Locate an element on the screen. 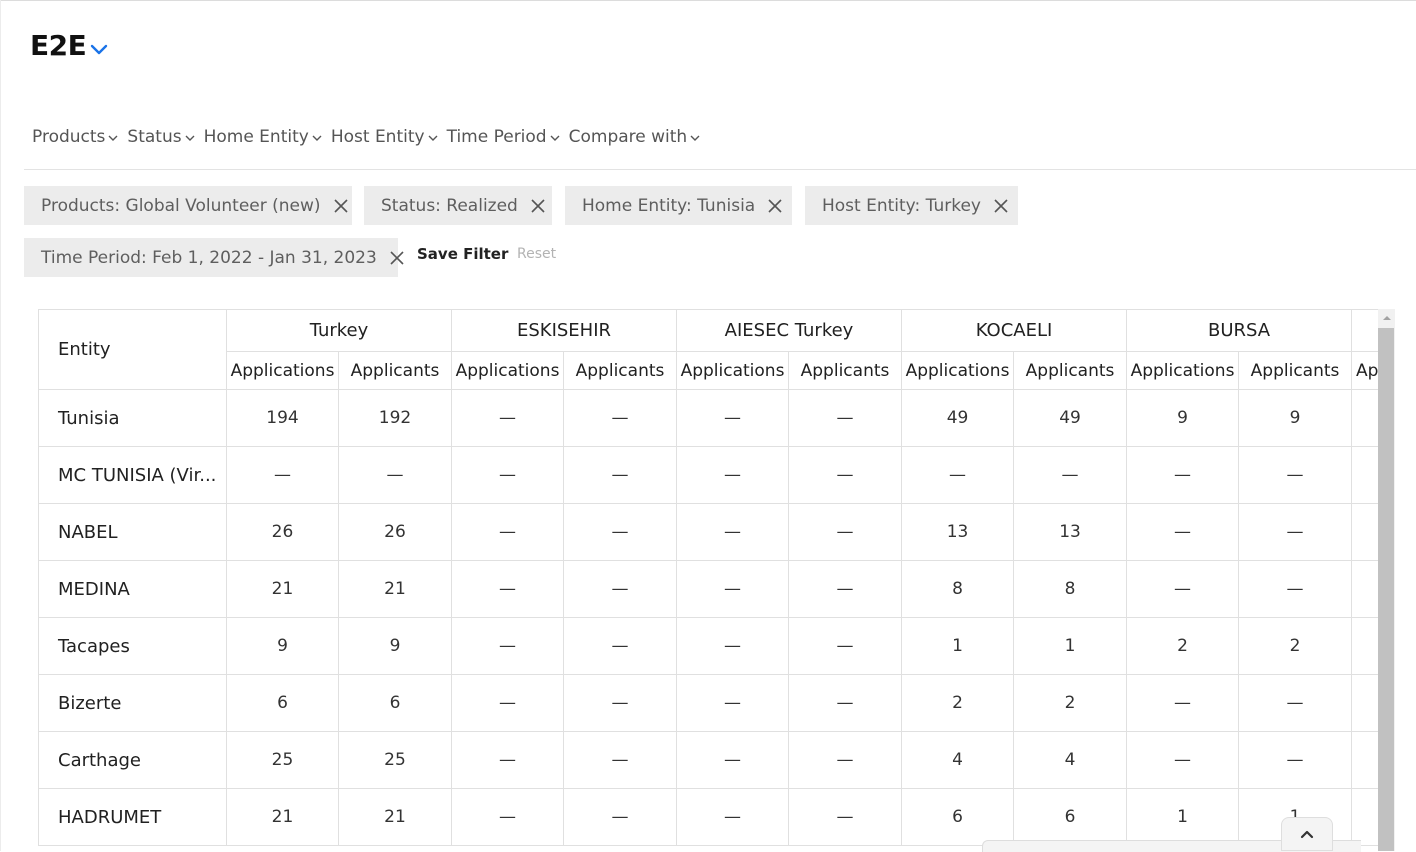 This screenshot has height=852, width=1416. group-header is located at coordinates (1364, 330).